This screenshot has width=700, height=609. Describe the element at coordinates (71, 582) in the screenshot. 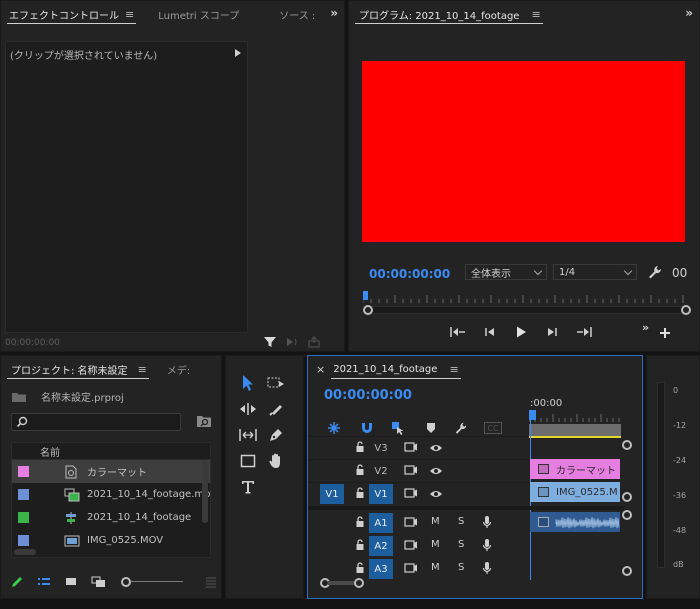

I see `icon-view-icon` at that location.